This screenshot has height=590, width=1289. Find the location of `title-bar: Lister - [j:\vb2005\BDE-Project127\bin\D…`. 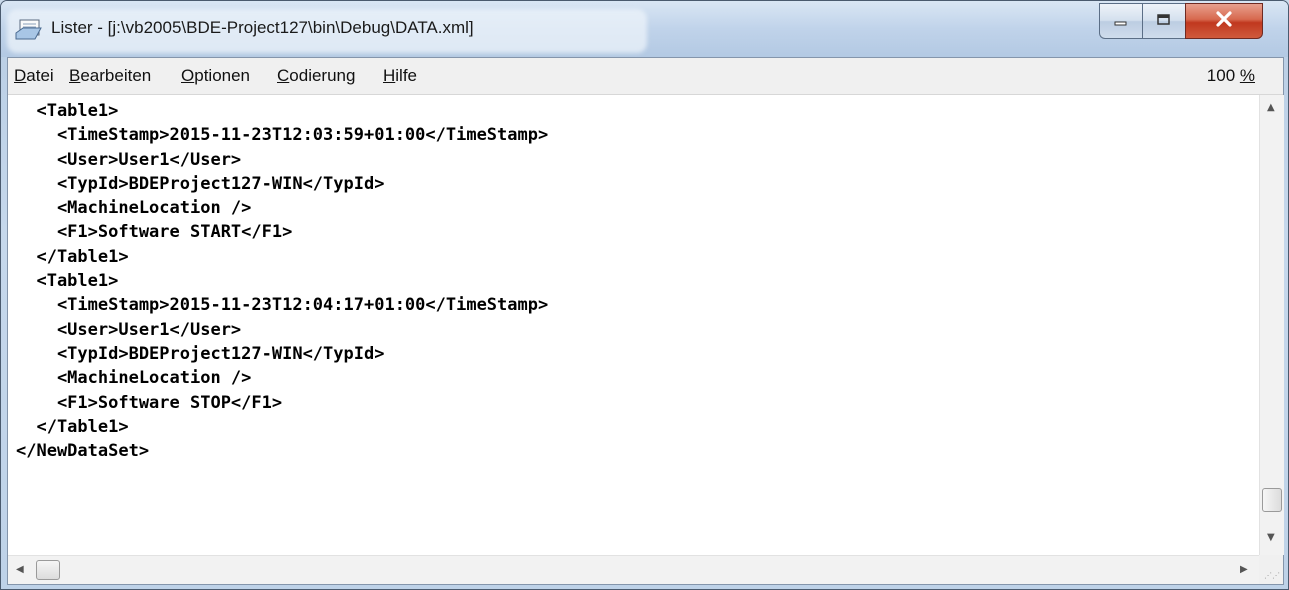

title-bar: Lister - [j:\vb2005\BDE-Project127\bin\D… is located at coordinates (644, 29).